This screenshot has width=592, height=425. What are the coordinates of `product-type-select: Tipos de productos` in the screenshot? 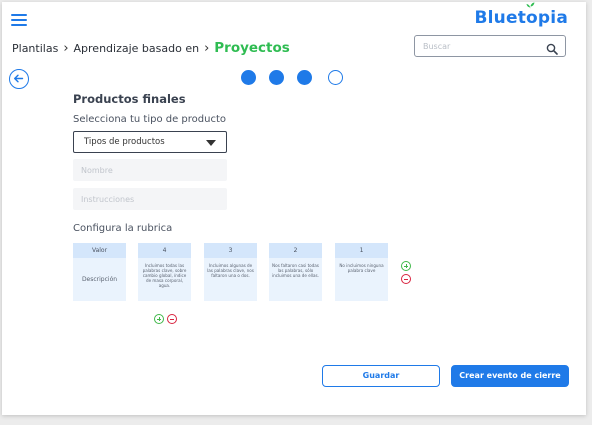 It's located at (150, 142).